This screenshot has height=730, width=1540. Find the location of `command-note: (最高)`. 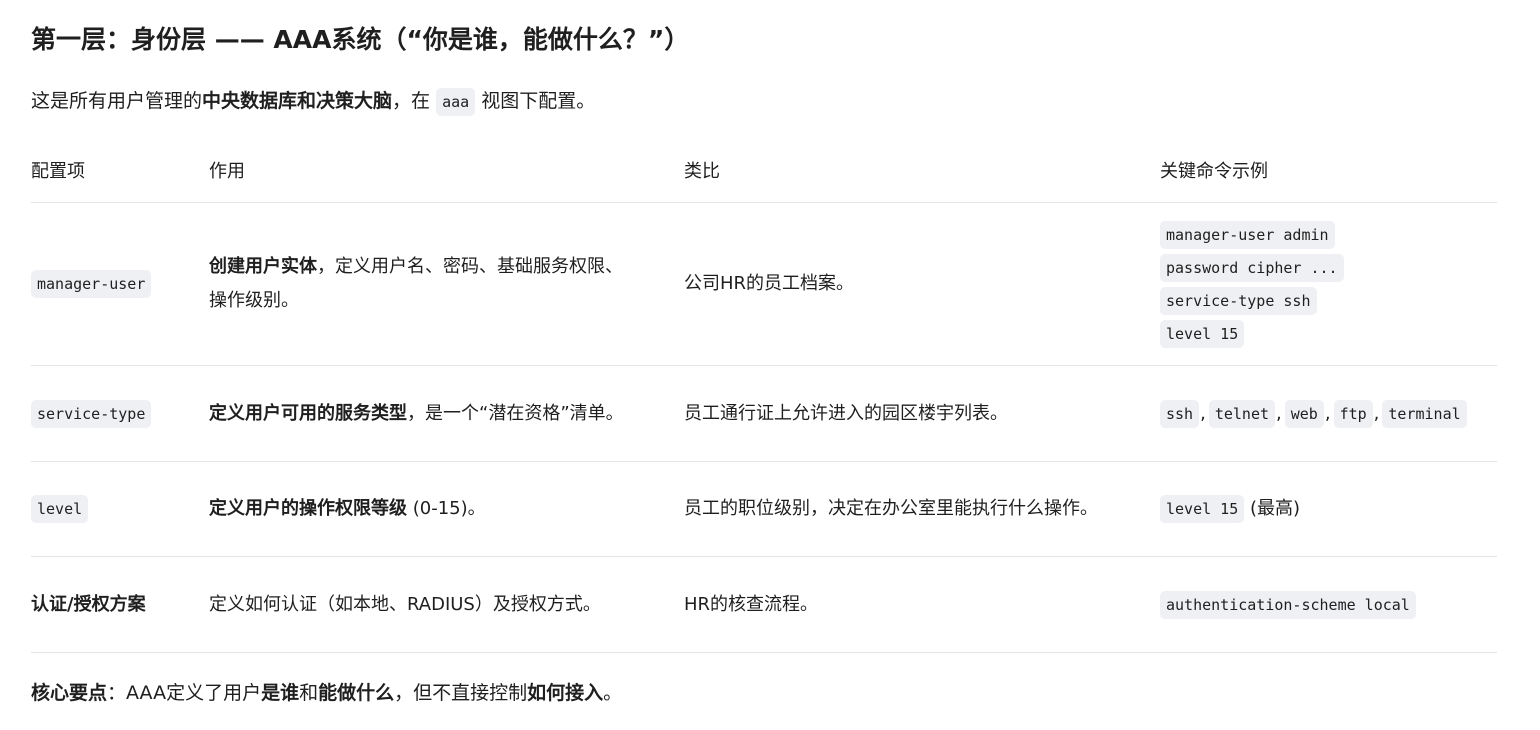

command-note: (最高) is located at coordinates (1272, 508).